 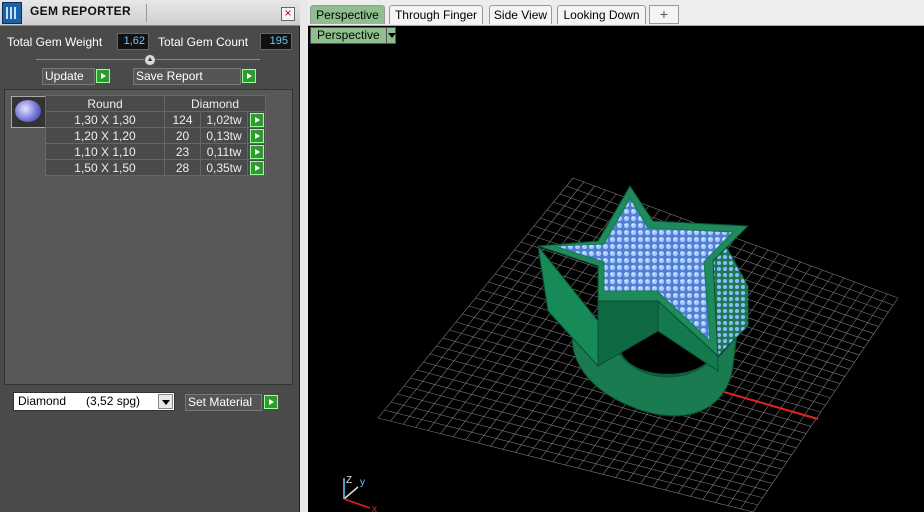 I want to click on gem-weight: 0,35tw, so click(x=224, y=167).